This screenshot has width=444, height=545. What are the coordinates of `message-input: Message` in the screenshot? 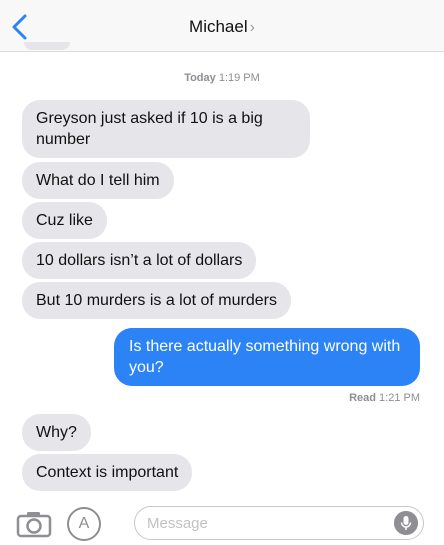 It's located at (279, 523).